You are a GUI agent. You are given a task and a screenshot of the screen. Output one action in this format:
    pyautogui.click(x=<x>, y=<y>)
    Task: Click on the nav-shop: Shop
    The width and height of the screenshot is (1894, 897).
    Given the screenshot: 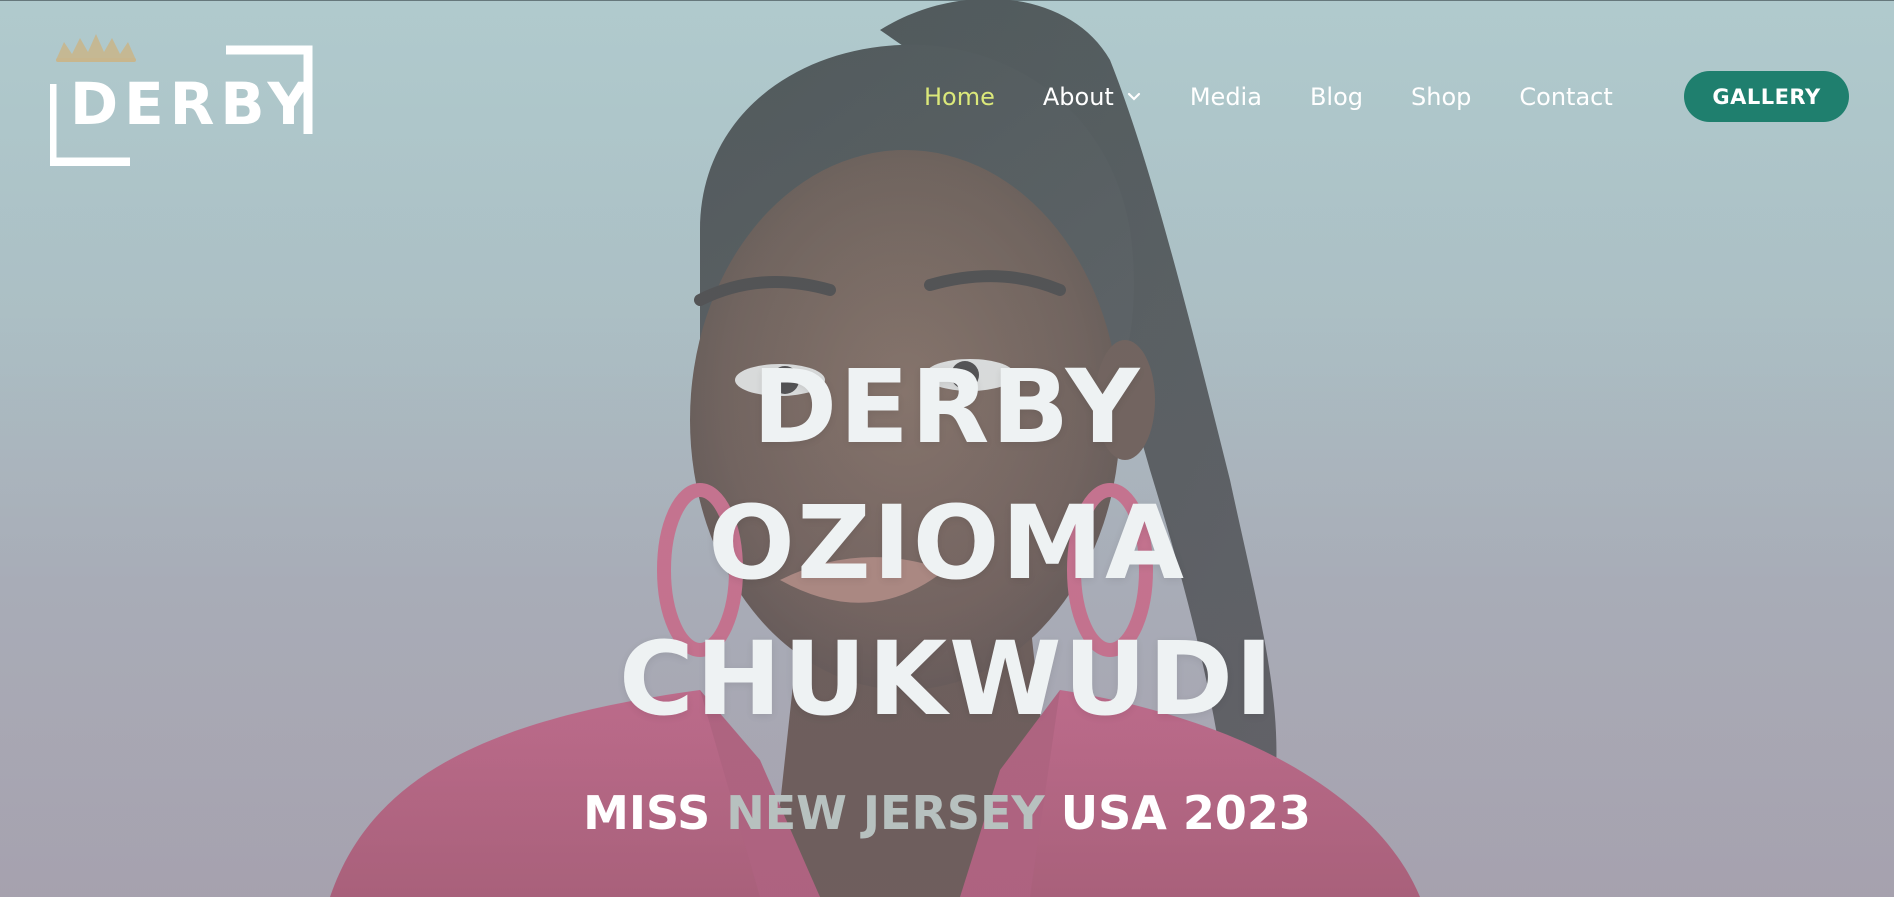 What is the action you would take?
    pyautogui.click(x=1441, y=97)
    